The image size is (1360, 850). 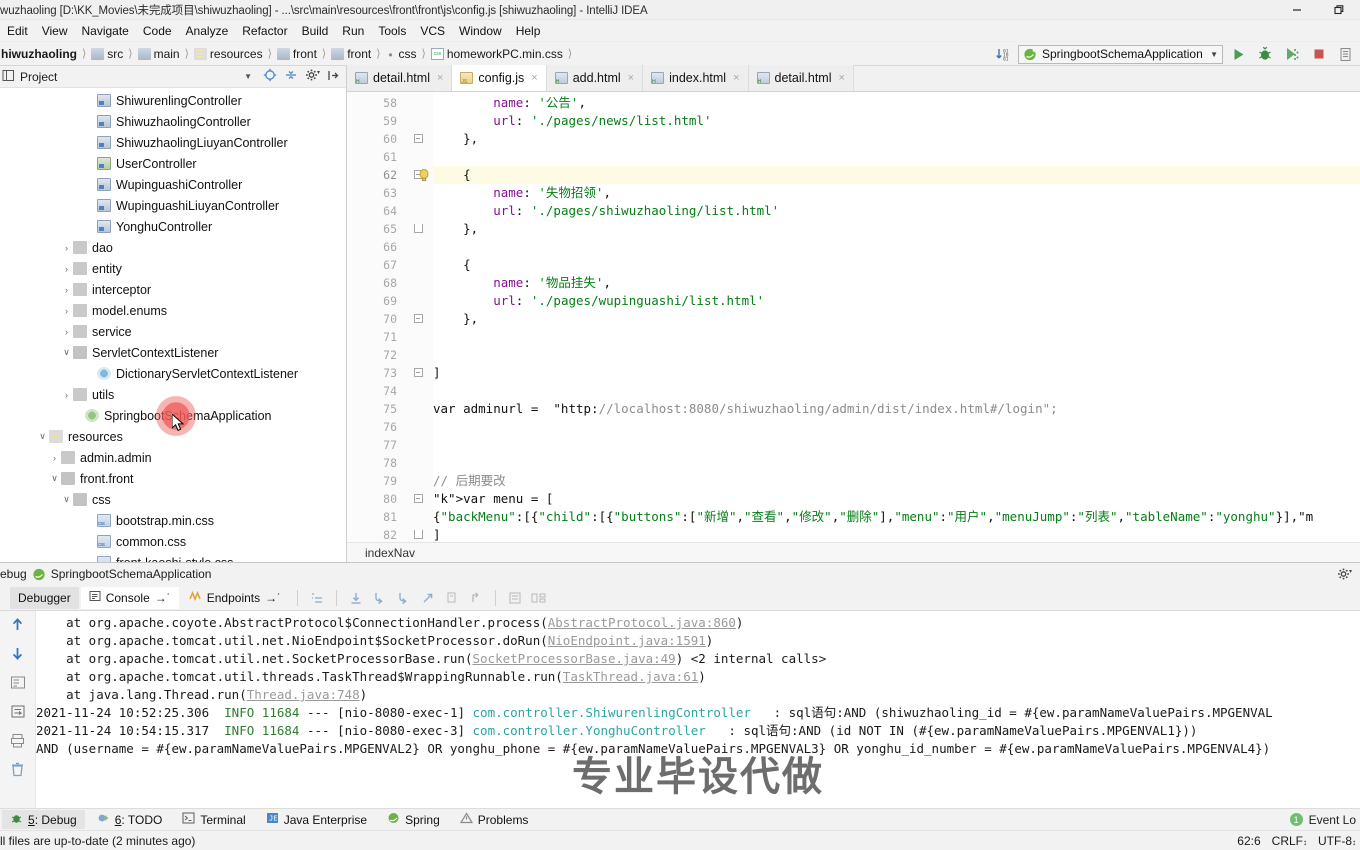 I want to click on editor-breadcrumb: indexNav, so click(x=853, y=552).